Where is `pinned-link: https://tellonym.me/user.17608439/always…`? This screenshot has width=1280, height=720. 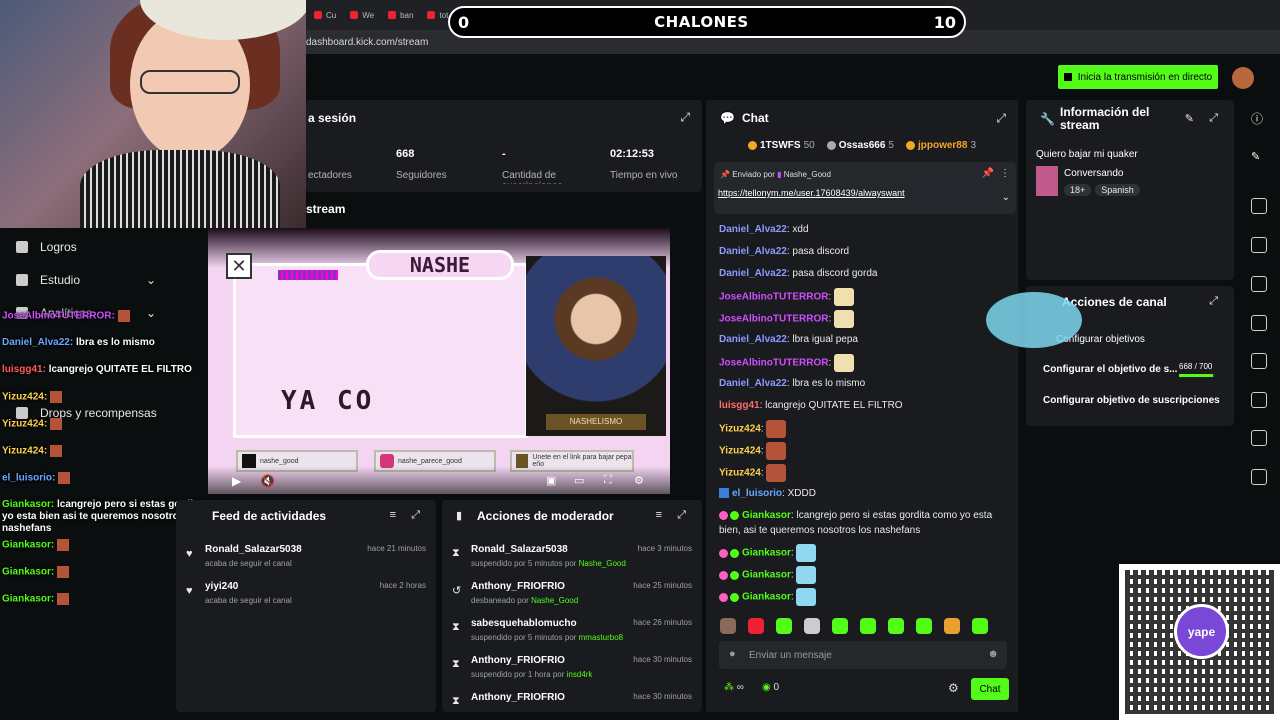 pinned-link: https://tellonym.me/user.17608439/always… is located at coordinates (811, 193).